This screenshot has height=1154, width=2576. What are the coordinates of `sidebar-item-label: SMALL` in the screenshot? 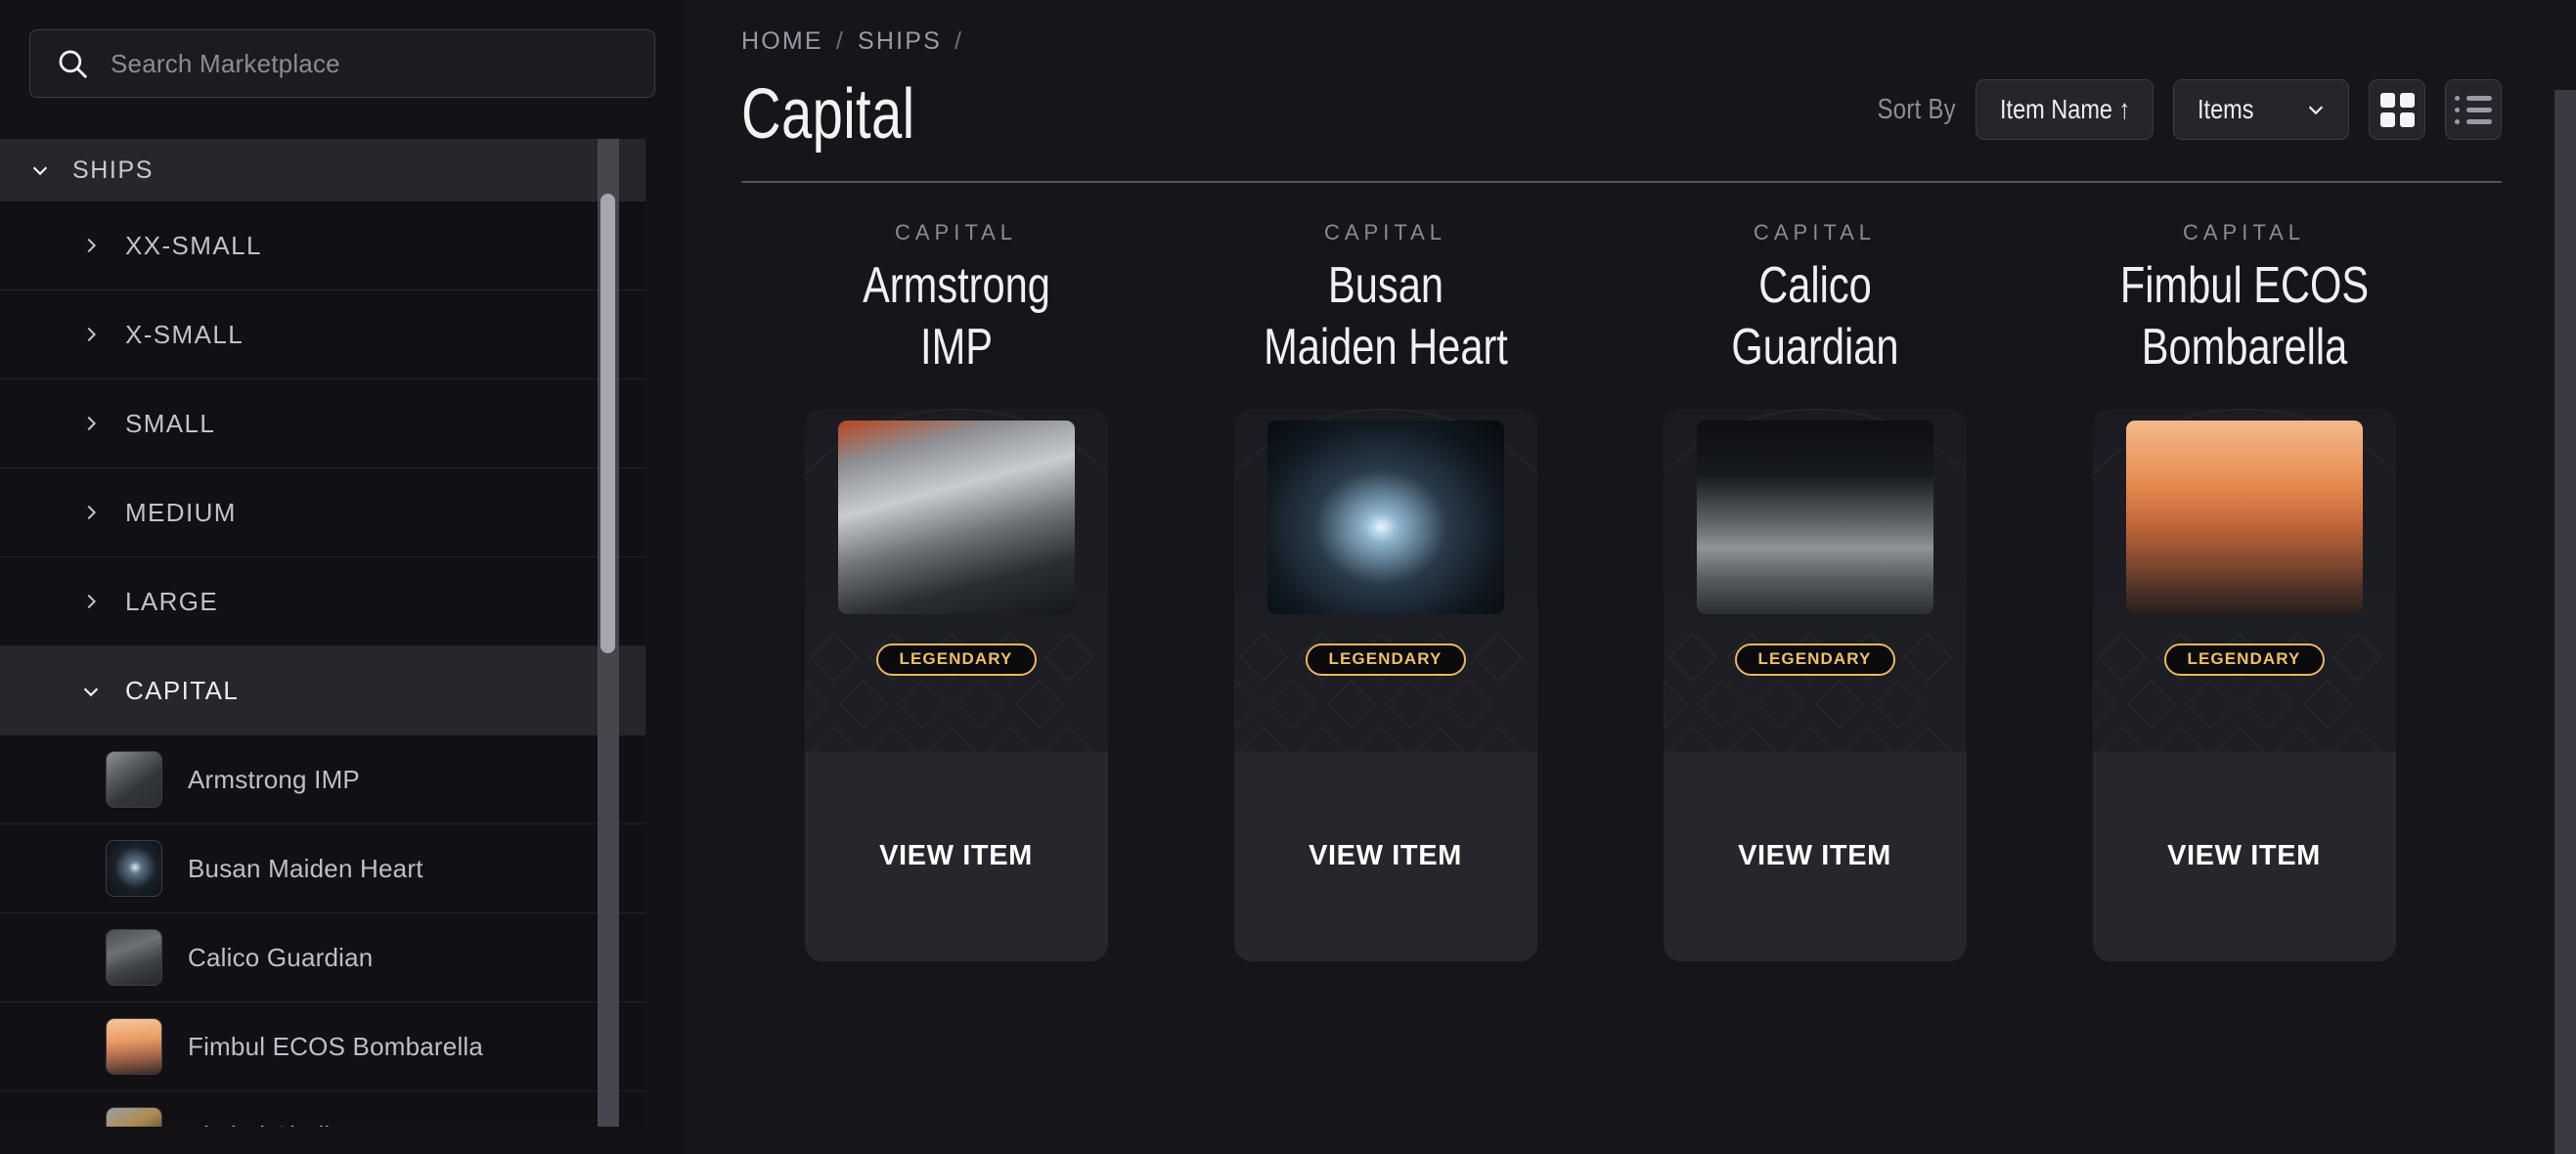 It's located at (171, 423).